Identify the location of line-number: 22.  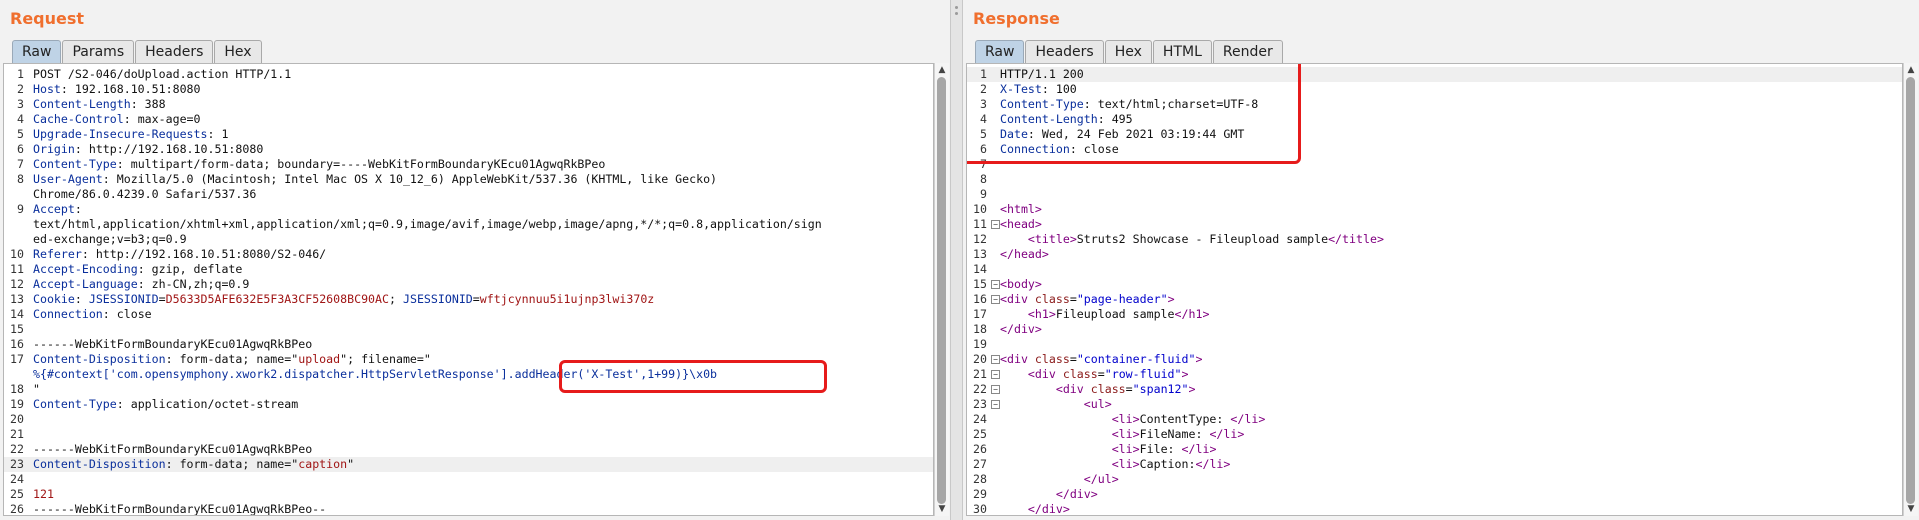
(17, 449).